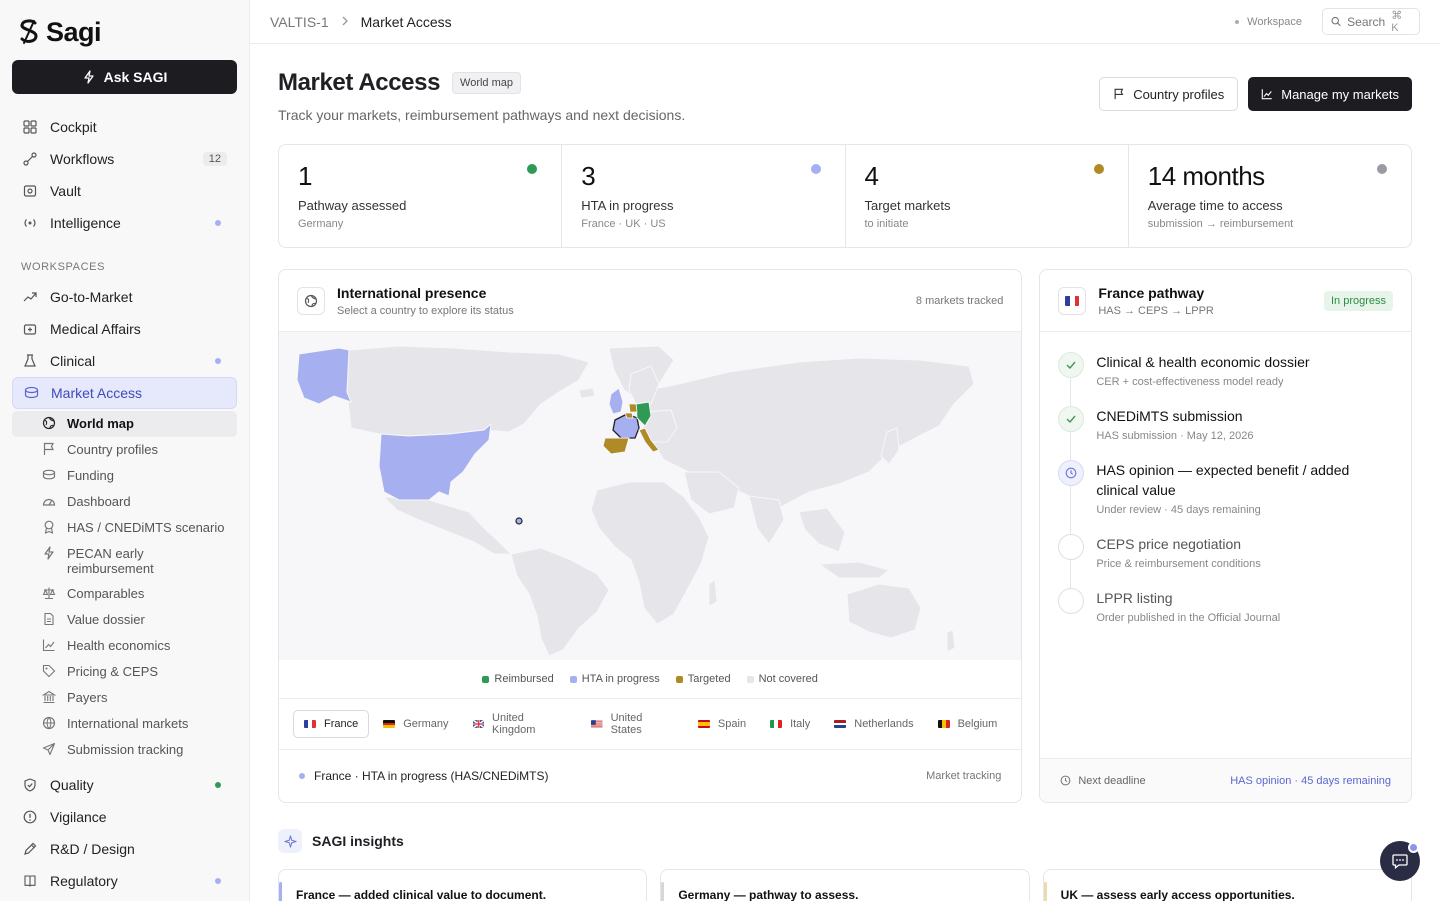 This screenshot has width=1440, height=901. I want to click on subnav-pricing-ceps: Pricing & CEPS, so click(124, 672).